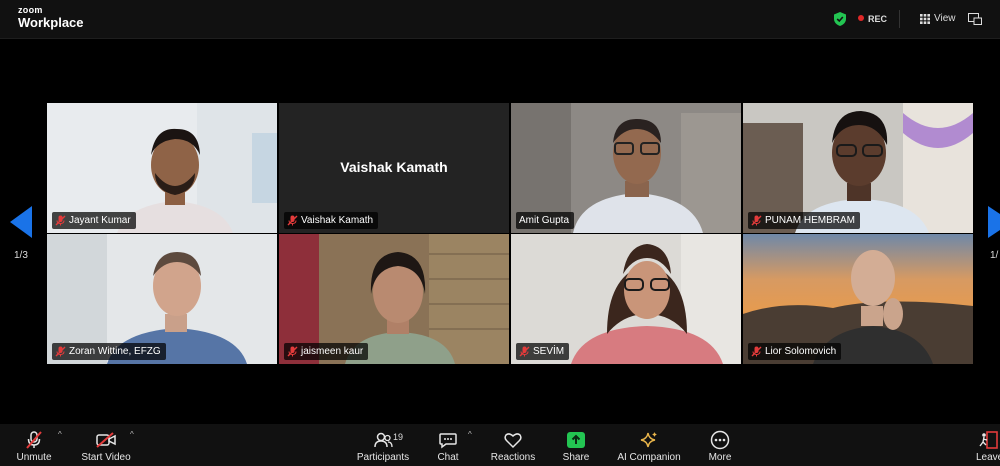 The height and width of the screenshot is (466, 1000). I want to click on video-off-icon, so click(106, 440).